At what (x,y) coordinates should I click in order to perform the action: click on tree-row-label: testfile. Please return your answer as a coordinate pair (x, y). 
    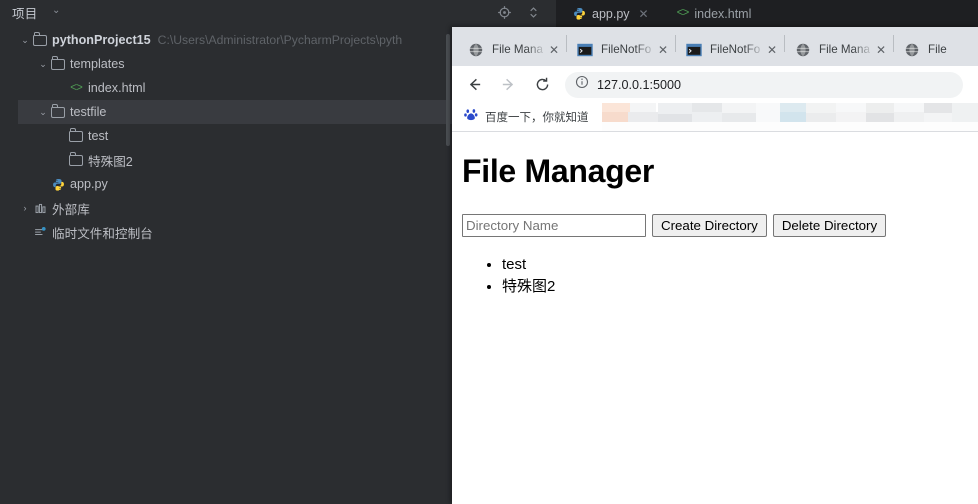
    Looking at the image, I should click on (88, 112).